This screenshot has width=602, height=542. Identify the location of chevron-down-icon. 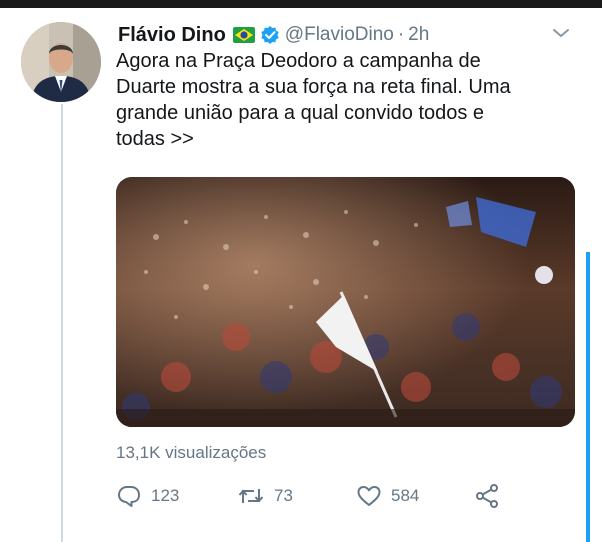
(561, 33).